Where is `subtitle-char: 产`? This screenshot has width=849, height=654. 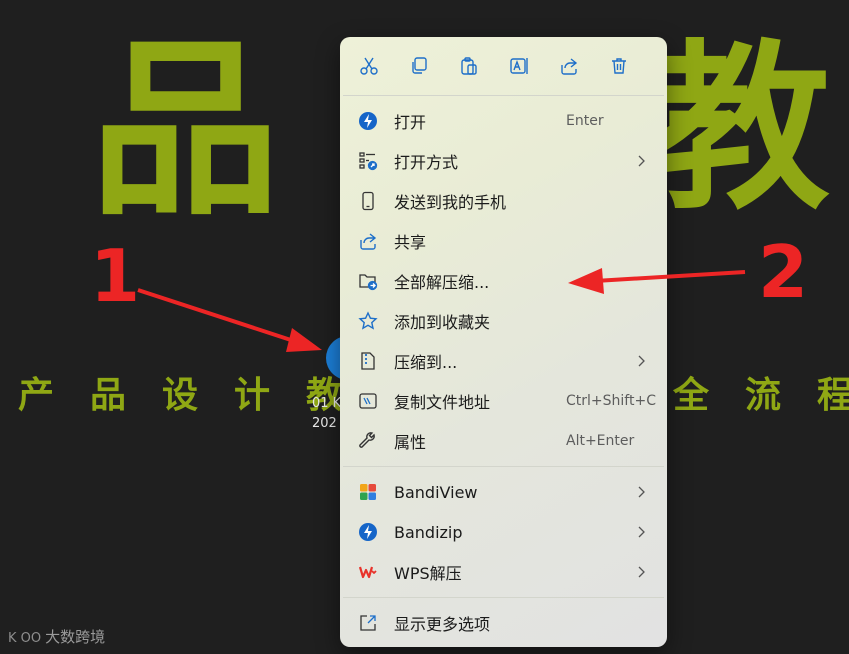 subtitle-char: 产 is located at coordinates (35, 395).